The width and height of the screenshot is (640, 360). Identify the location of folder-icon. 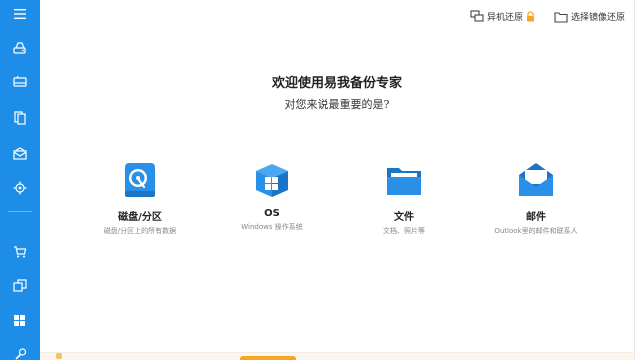
(404, 181).